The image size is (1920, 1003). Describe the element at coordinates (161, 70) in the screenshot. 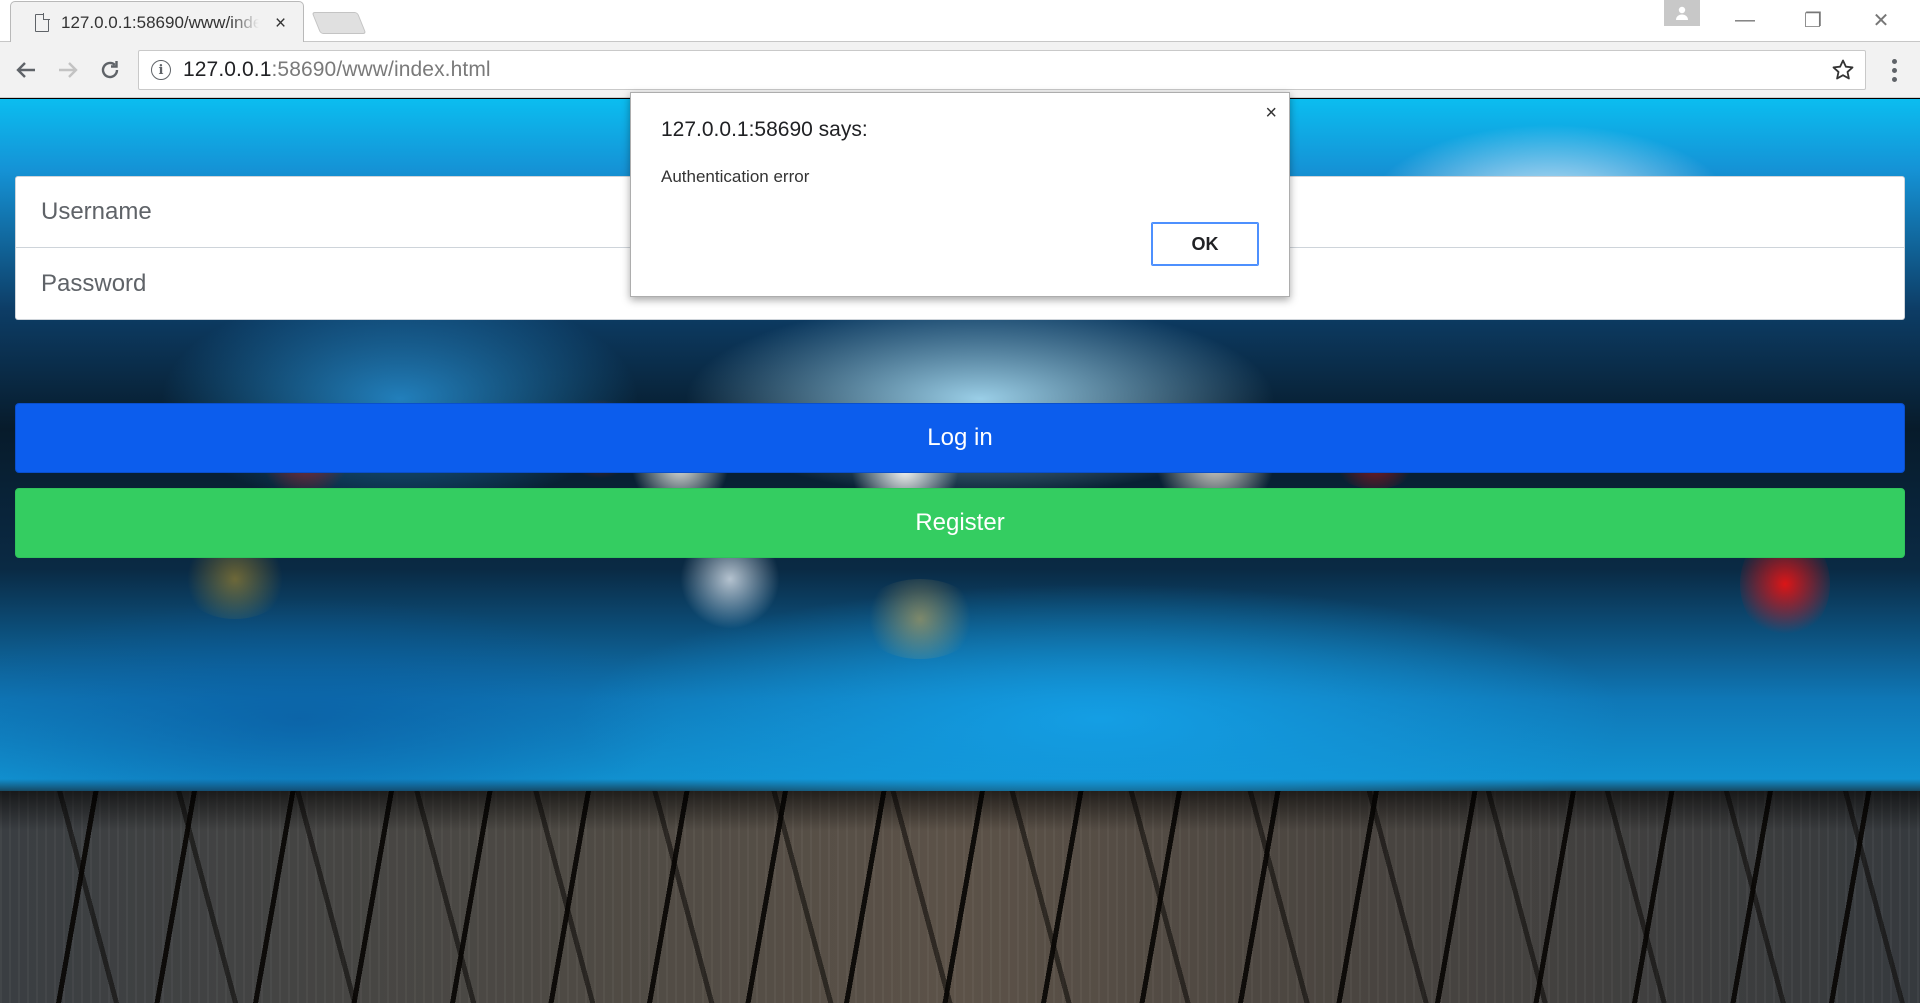

I see `info-icon: i` at that location.